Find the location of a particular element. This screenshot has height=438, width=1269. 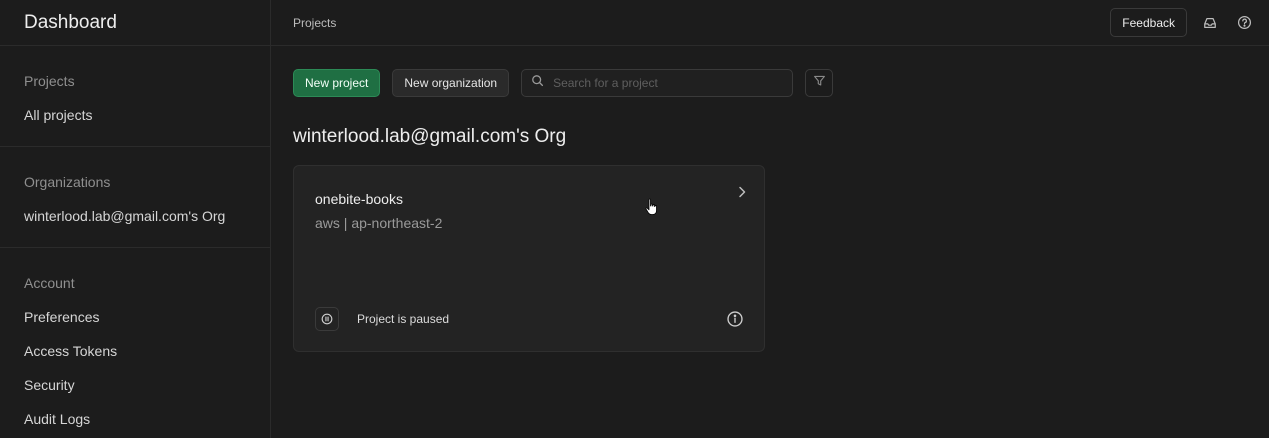

sidebar-section-projects: Projects All projects is located at coordinates (135, 96).